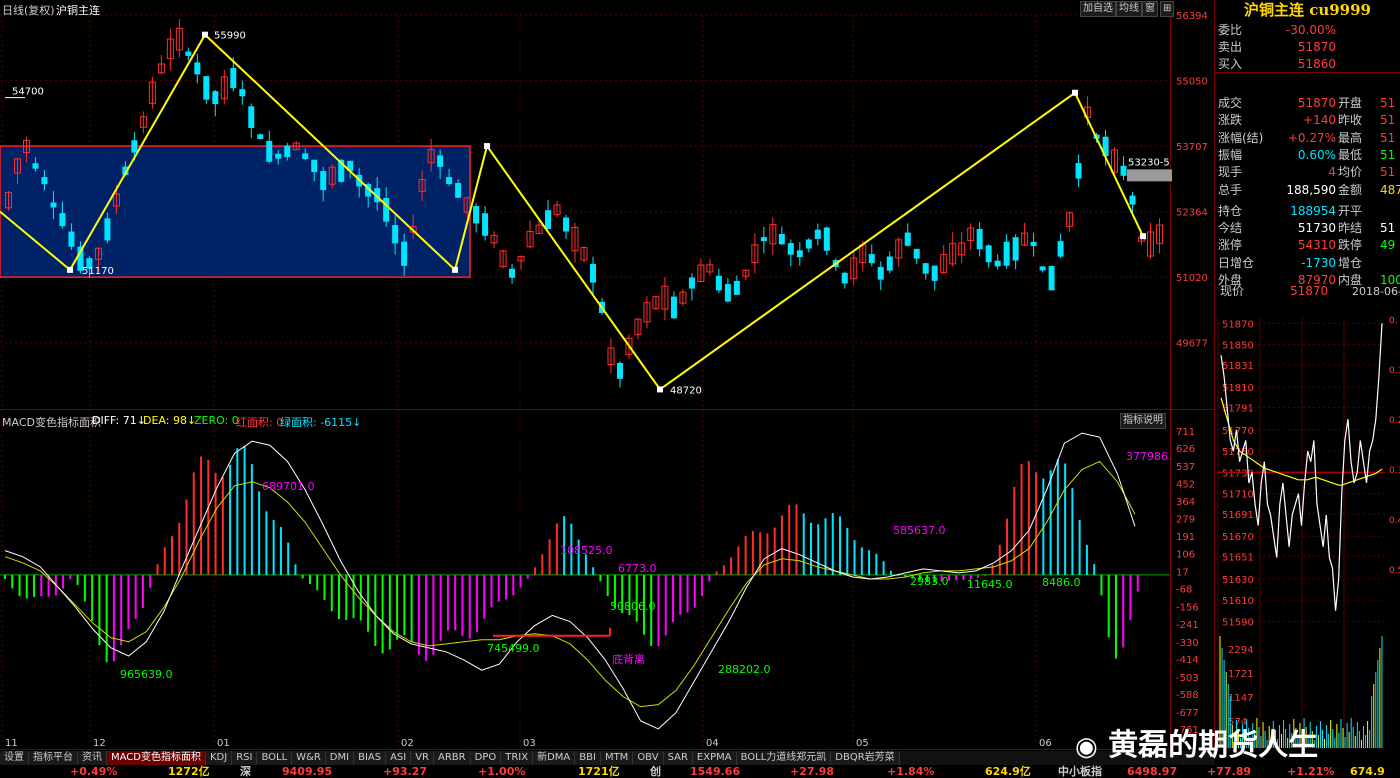 This screenshot has width=1400, height=778. I want to click on macd-area-label: 745499.0, so click(513, 648).